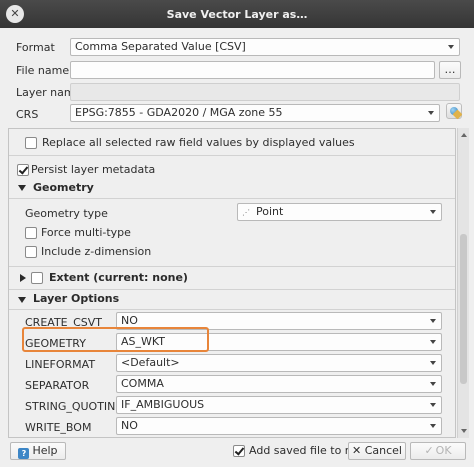  I want to click on extent-section-title: Extent (current: none), so click(118, 277).